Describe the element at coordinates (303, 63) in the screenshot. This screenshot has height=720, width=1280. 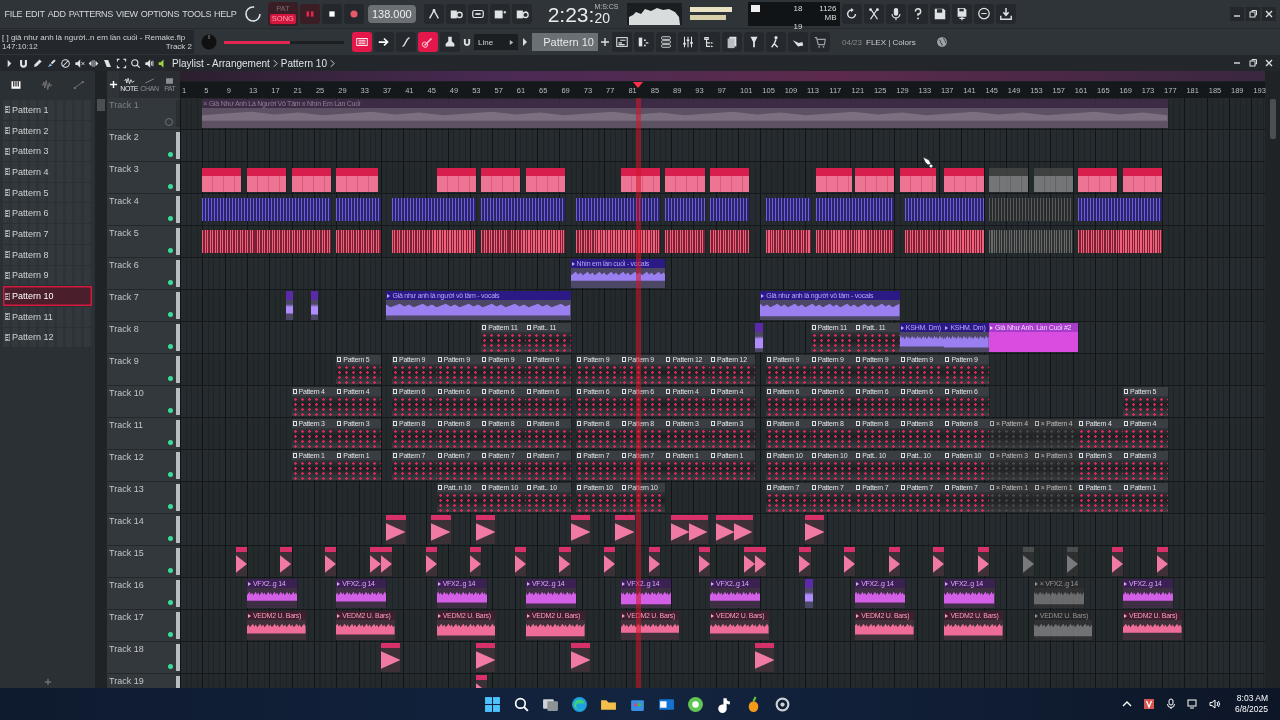
I see `breadcrumb-pattern: Pattern 10` at that location.